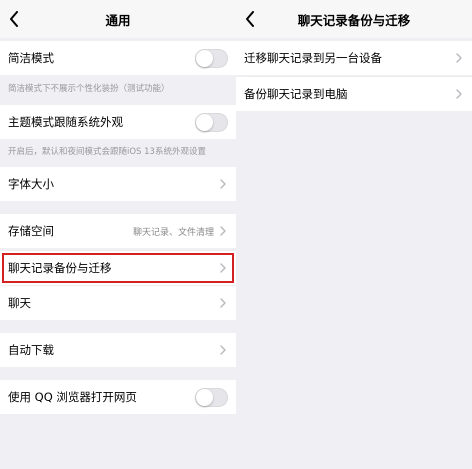  I want to click on storage-row: 存储空间 聊天记录、文件清理, so click(118, 231).